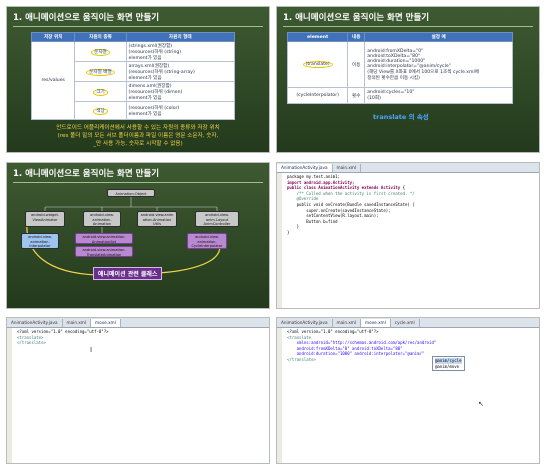  Describe the element at coordinates (356, 64) in the screenshot. I see `content-cell: 이동` at that location.